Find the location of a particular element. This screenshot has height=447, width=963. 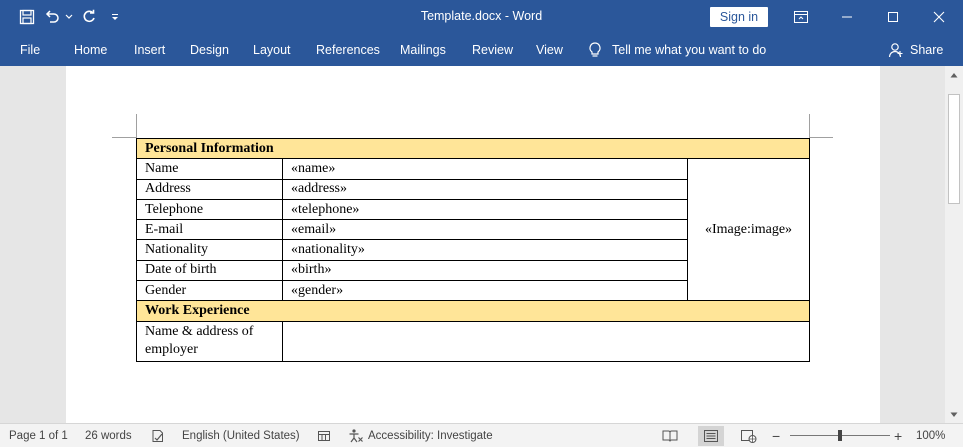

word-count: 26 words is located at coordinates (108, 435).